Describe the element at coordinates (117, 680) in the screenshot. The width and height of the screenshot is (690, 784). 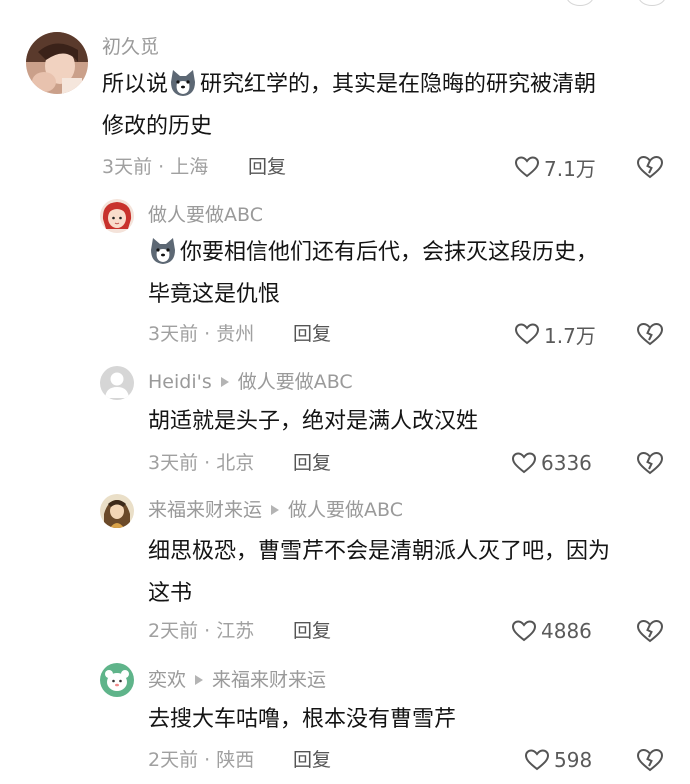
I see `cute-animal-avatar` at that location.